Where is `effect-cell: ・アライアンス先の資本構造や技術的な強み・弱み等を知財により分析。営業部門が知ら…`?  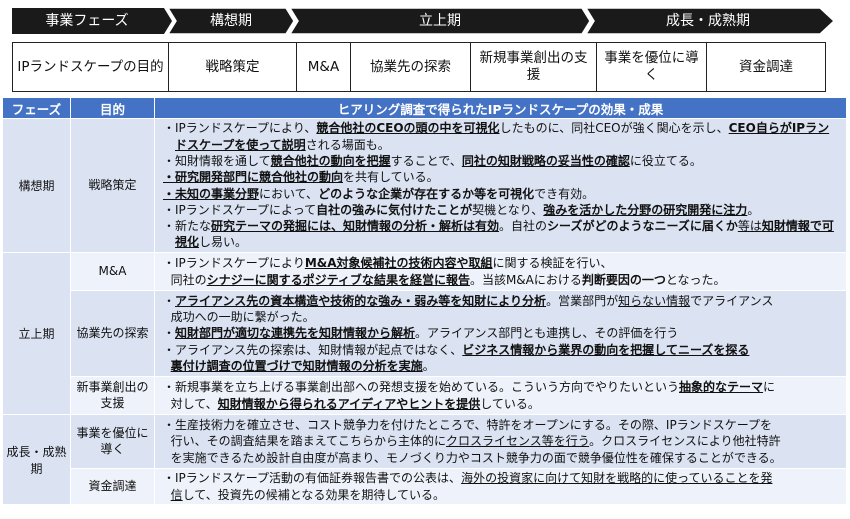 effect-cell: ・アライアンス先の資本構造や技術的な強み・弱み等を知財により分析。営業部門が知ら… is located at coordinates (501, 334).